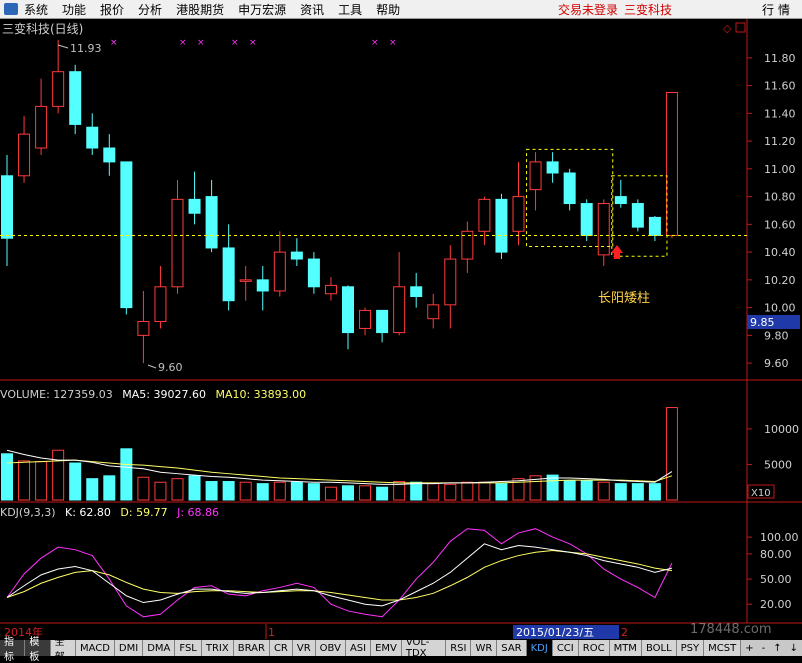  What do you see at coordinates (386, 648) in the screenshot?
I see `tab-emv: EMV` at bounding box center [386, 648].